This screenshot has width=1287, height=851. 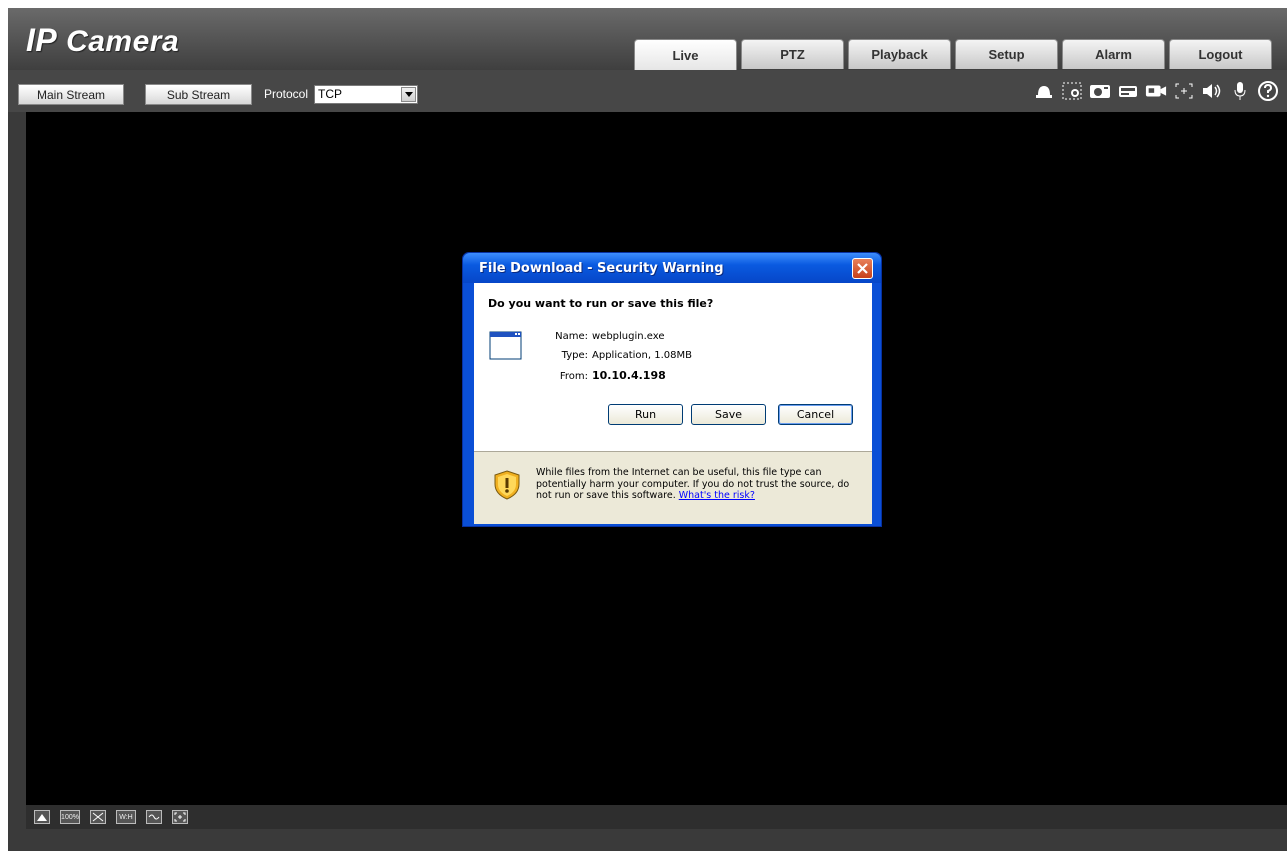 I want to click on dialog-divider, so click(x=673, y=451).